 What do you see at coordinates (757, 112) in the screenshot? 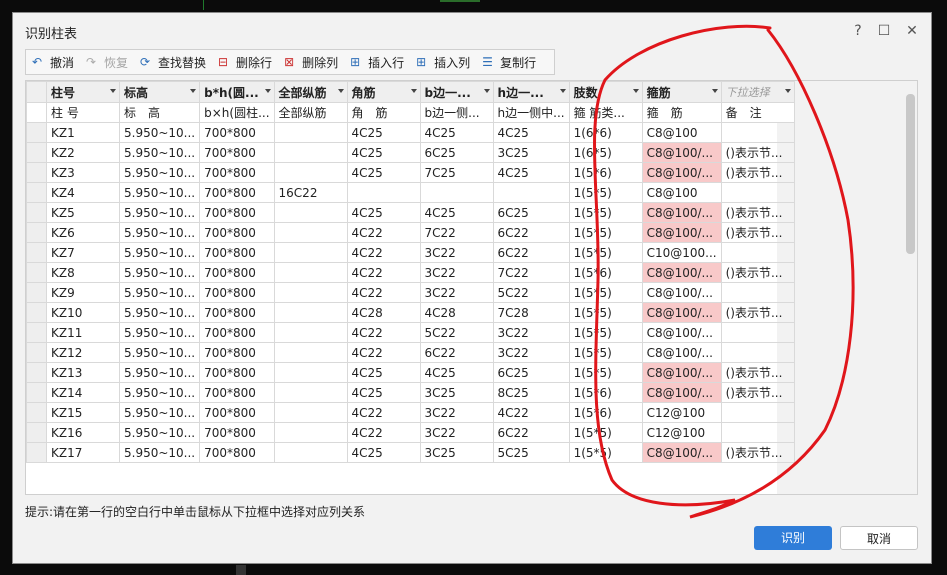
I see `table-cell: 备 注` at bounding box center [757, 112].